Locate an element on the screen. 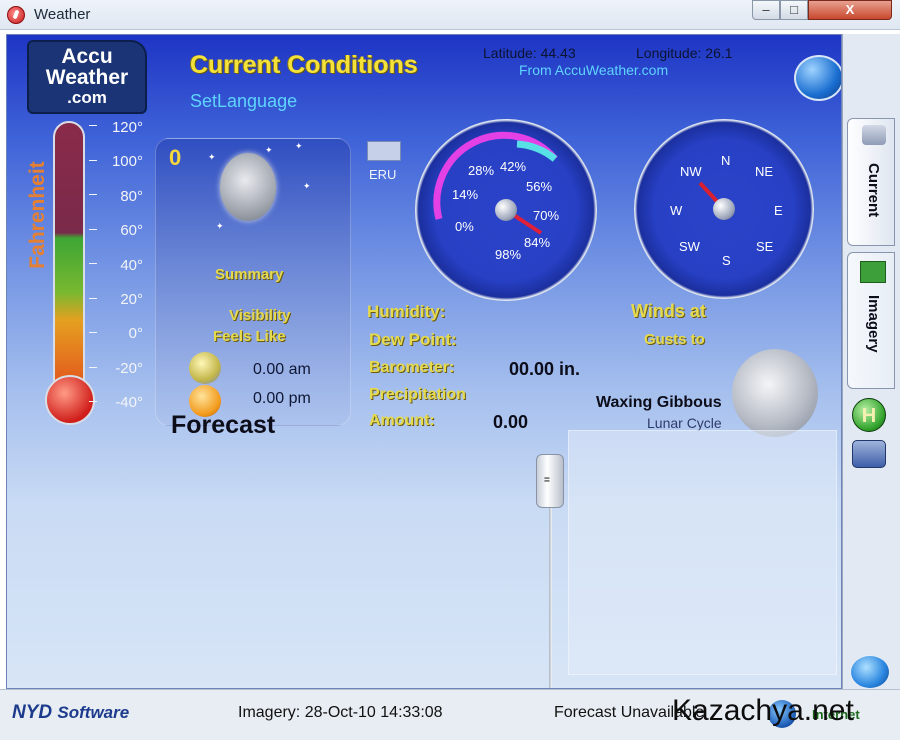  compass-label: SE is located at coordinates (765, 246).